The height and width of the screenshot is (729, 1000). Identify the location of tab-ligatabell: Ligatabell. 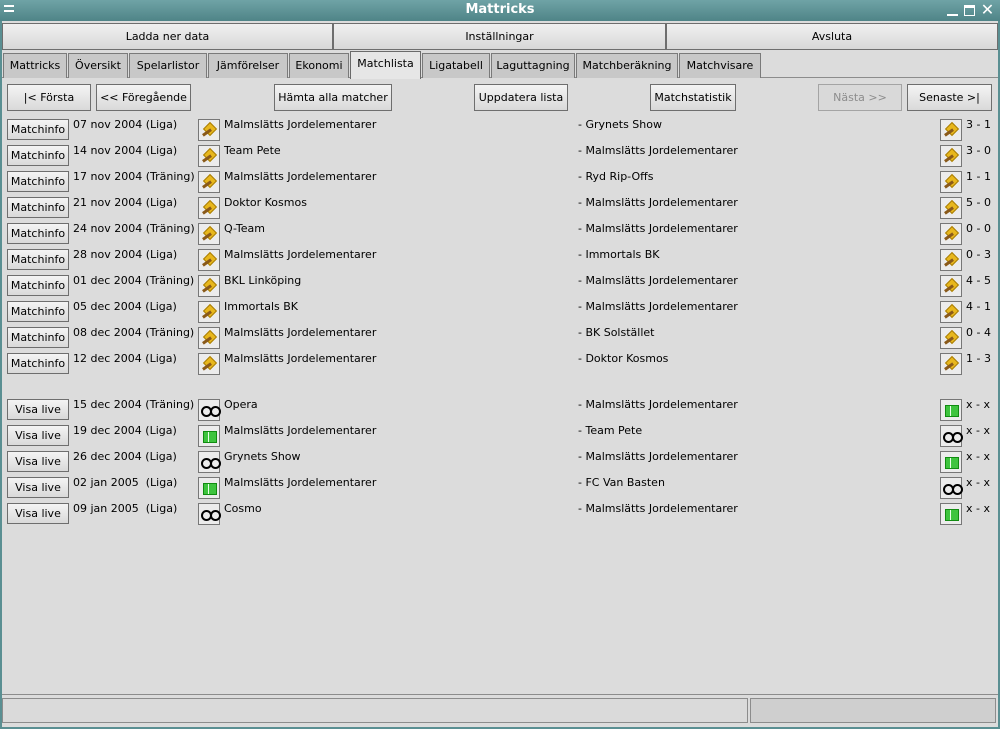
(456, 65).